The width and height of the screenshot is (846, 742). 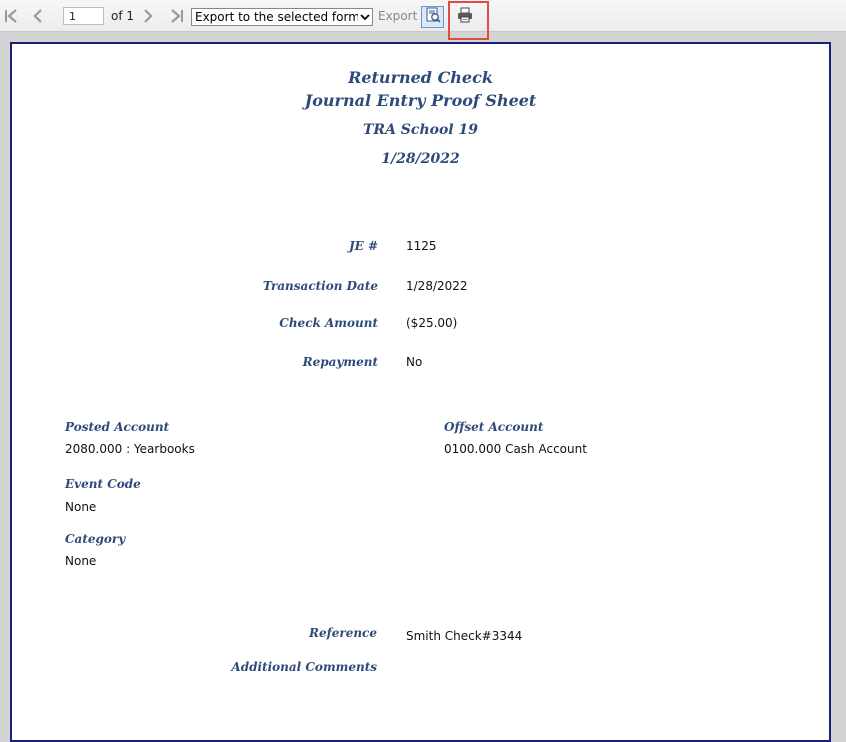 What do you see at coordinates (103, 484) in the screenshot?
I see `event-code-label: Event Code` at bounding box center [103, 484].